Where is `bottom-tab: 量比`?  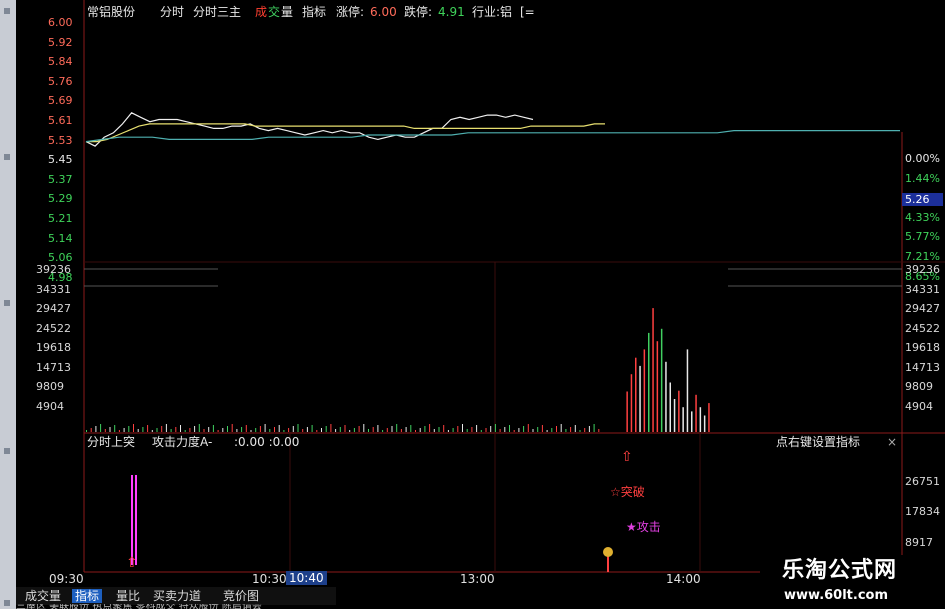 bottom-tab: 量比 is located at coordinates (128, 596).